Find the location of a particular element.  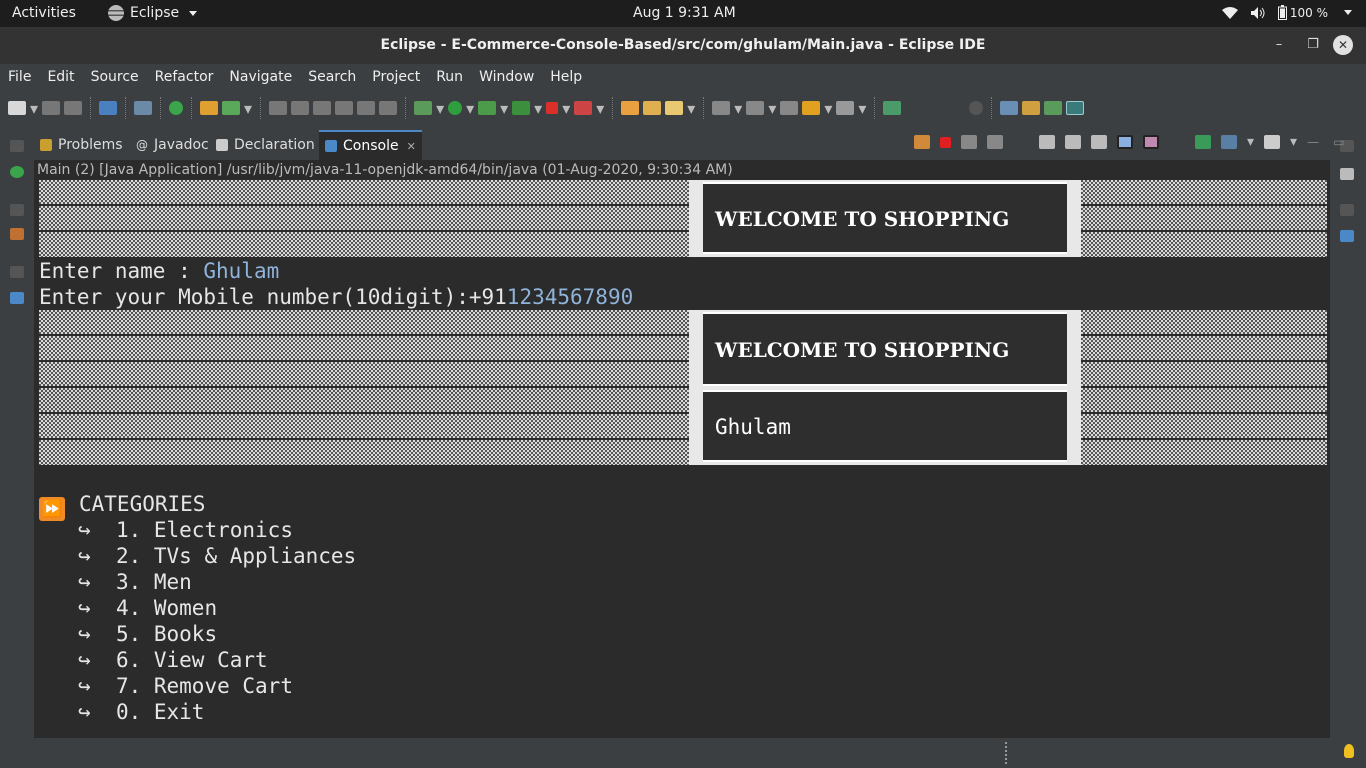

pin-editor-icon is located at coordinates (892, 108).